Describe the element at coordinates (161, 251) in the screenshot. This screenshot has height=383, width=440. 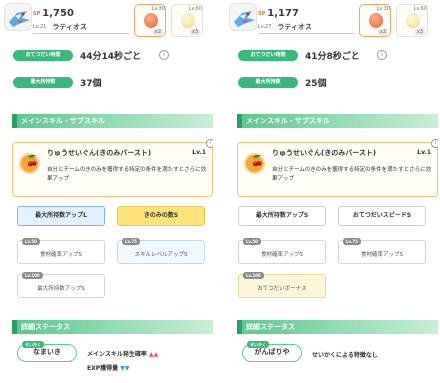
I see `subskill-locked: Lv.75 スキルレベルアップS` at that location.